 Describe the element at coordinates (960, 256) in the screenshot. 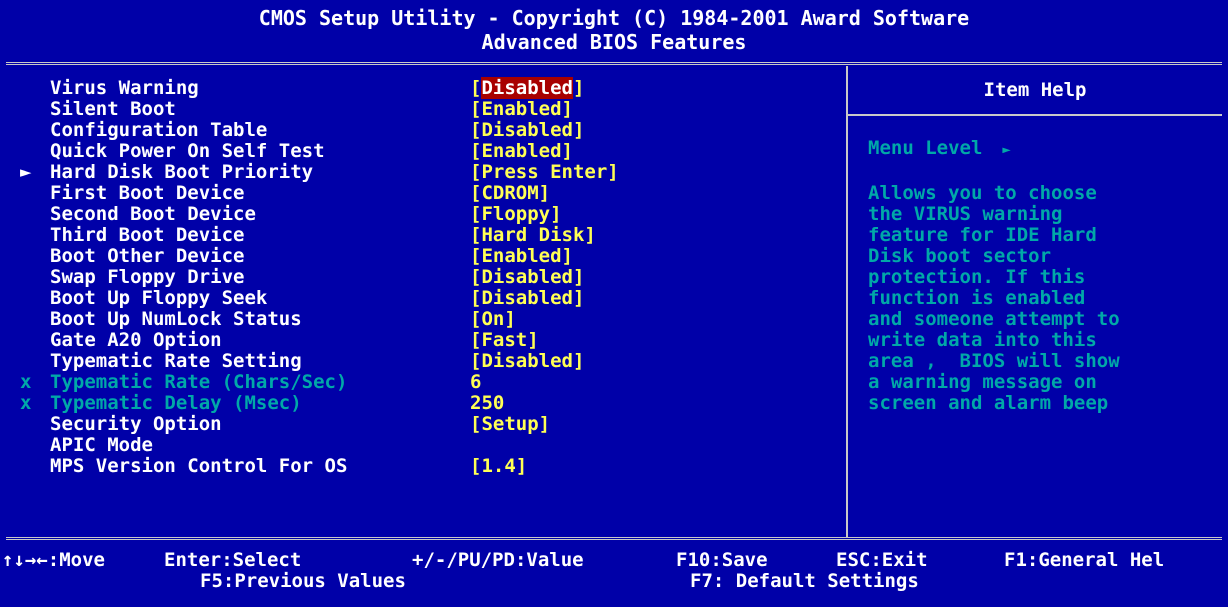

I see `help-line: Disk boot sector` at that location.